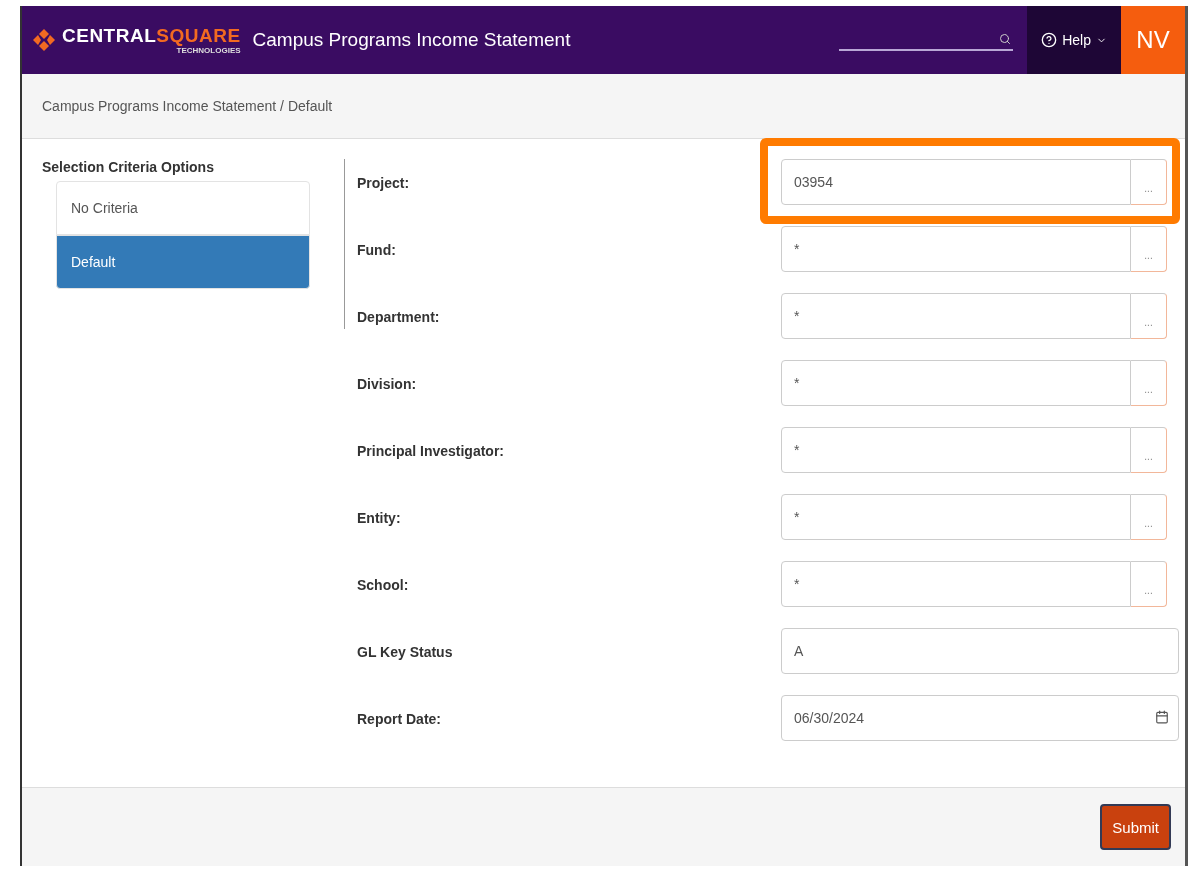  Describe the element at coordinates (1135, 827) in the screenshot. I see `submit-button: Submit` at that location.